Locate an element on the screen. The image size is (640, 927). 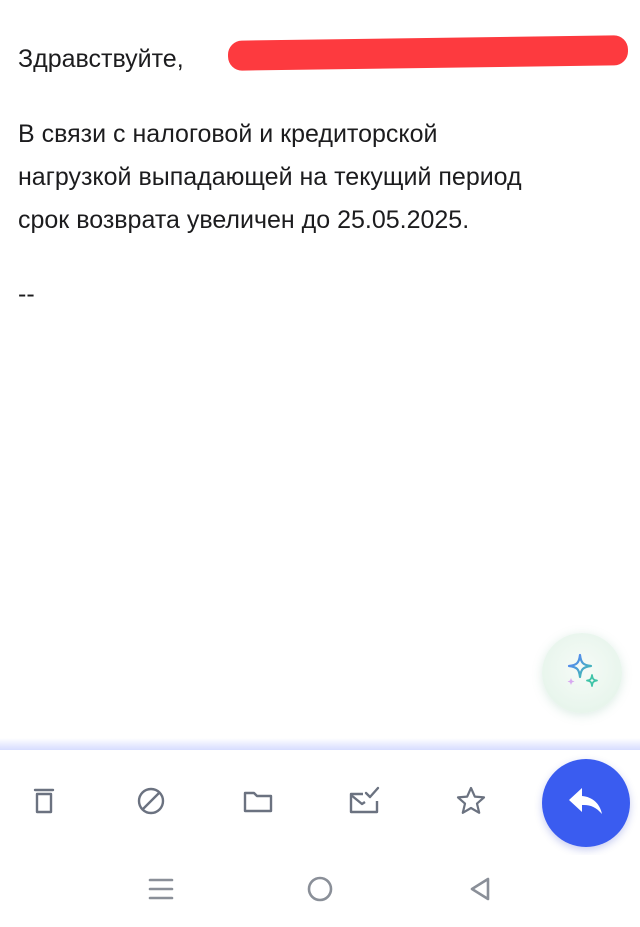
recent-apps-button is located at coordinates (161, 891).